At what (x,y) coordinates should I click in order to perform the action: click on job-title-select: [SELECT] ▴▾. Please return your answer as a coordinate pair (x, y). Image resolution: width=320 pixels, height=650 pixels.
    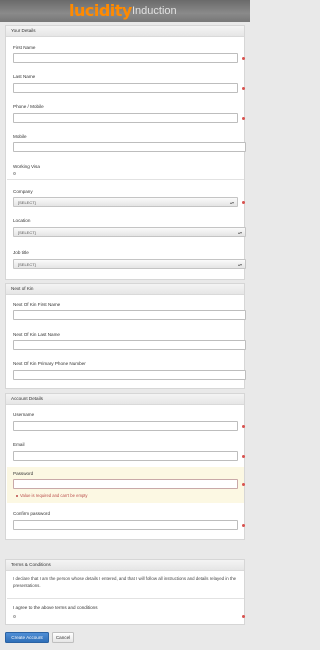
    Looking at the image, I should click on (129, 264).